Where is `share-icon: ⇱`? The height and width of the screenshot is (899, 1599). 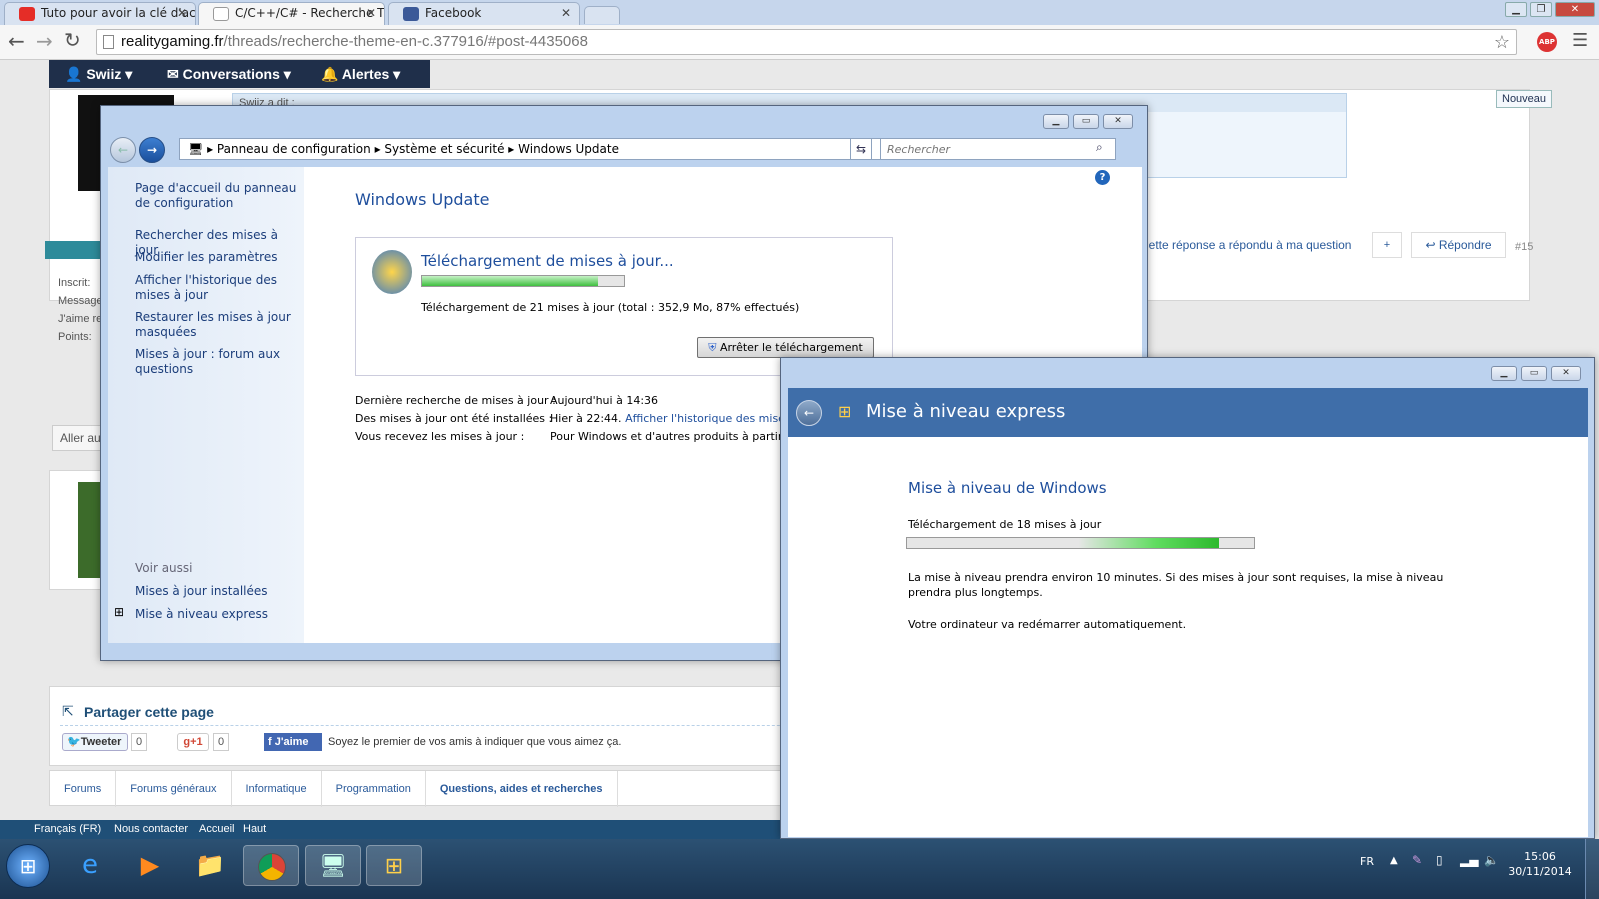
share-icon: ⇱ is located at coordinates (68, 712).